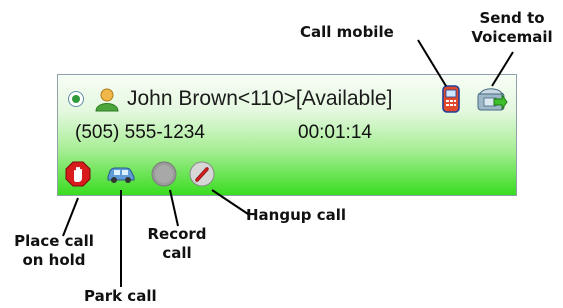 The image size is (563, 308). What do you see at coordinates (260, 98) in the screenshot?
I see `contact-name-status: John Brown<110>[Available]` at bounding box center [260, 98].